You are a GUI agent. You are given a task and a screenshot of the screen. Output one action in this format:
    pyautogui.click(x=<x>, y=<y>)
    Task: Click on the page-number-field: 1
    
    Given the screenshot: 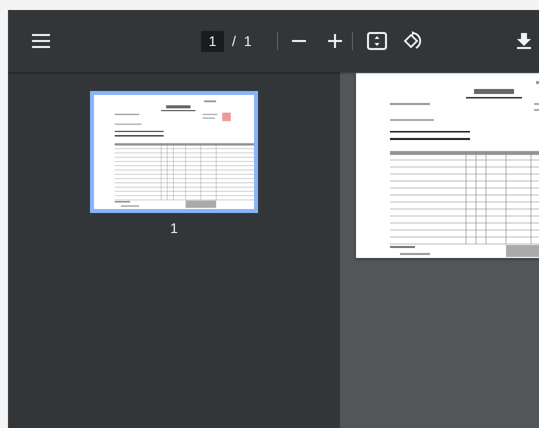 What is the action you would take?
    pyautogui.click(x=212, y=41)
    